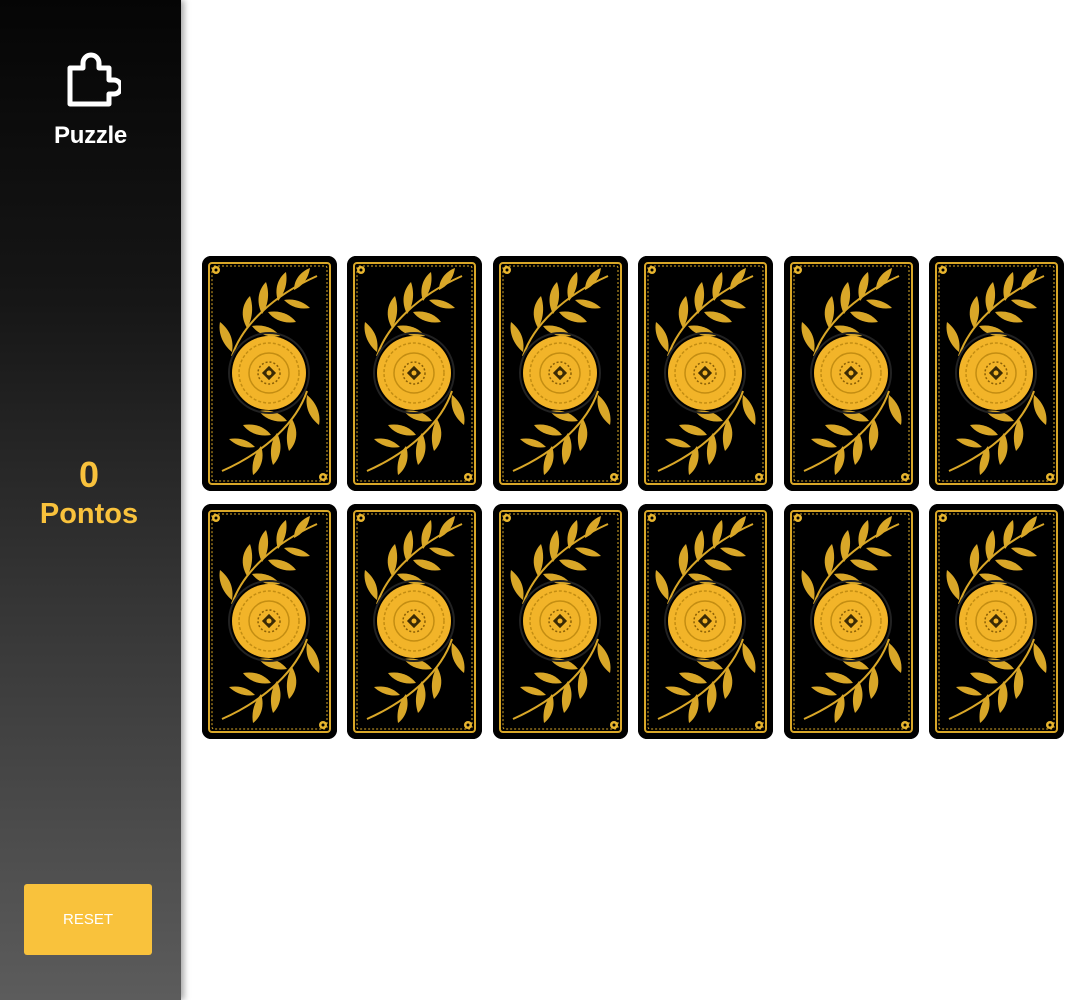  I want to click on logo: Puzzle, so click(90, 100).